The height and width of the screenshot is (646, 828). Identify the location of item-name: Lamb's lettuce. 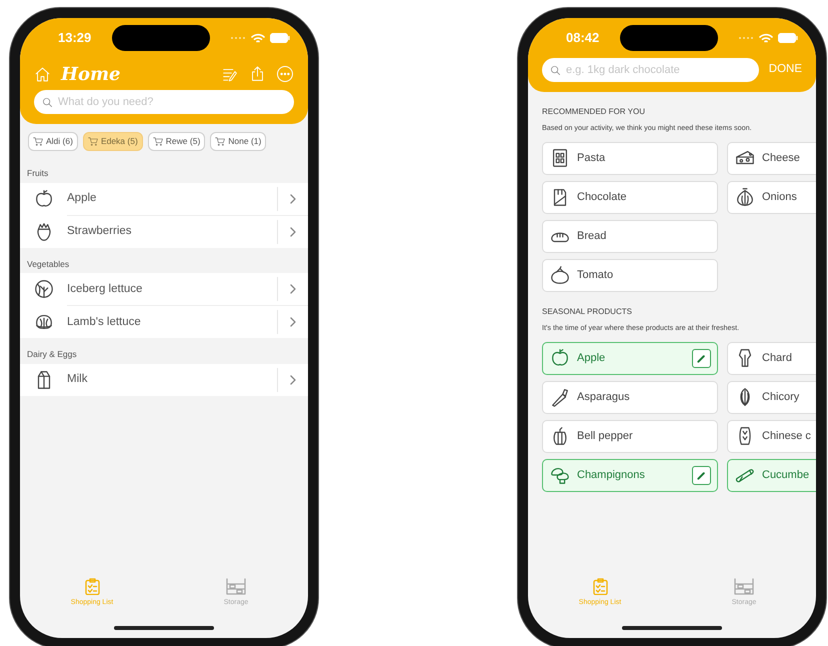
(104, 322).